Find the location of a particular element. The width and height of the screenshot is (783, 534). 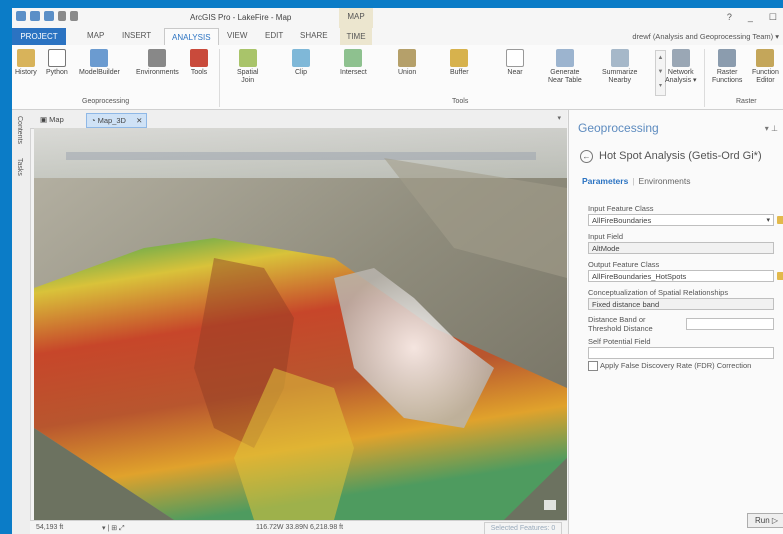

status-tools-icons: ▾ | ⊞ ⤢ is located at coordinates (113, 528).